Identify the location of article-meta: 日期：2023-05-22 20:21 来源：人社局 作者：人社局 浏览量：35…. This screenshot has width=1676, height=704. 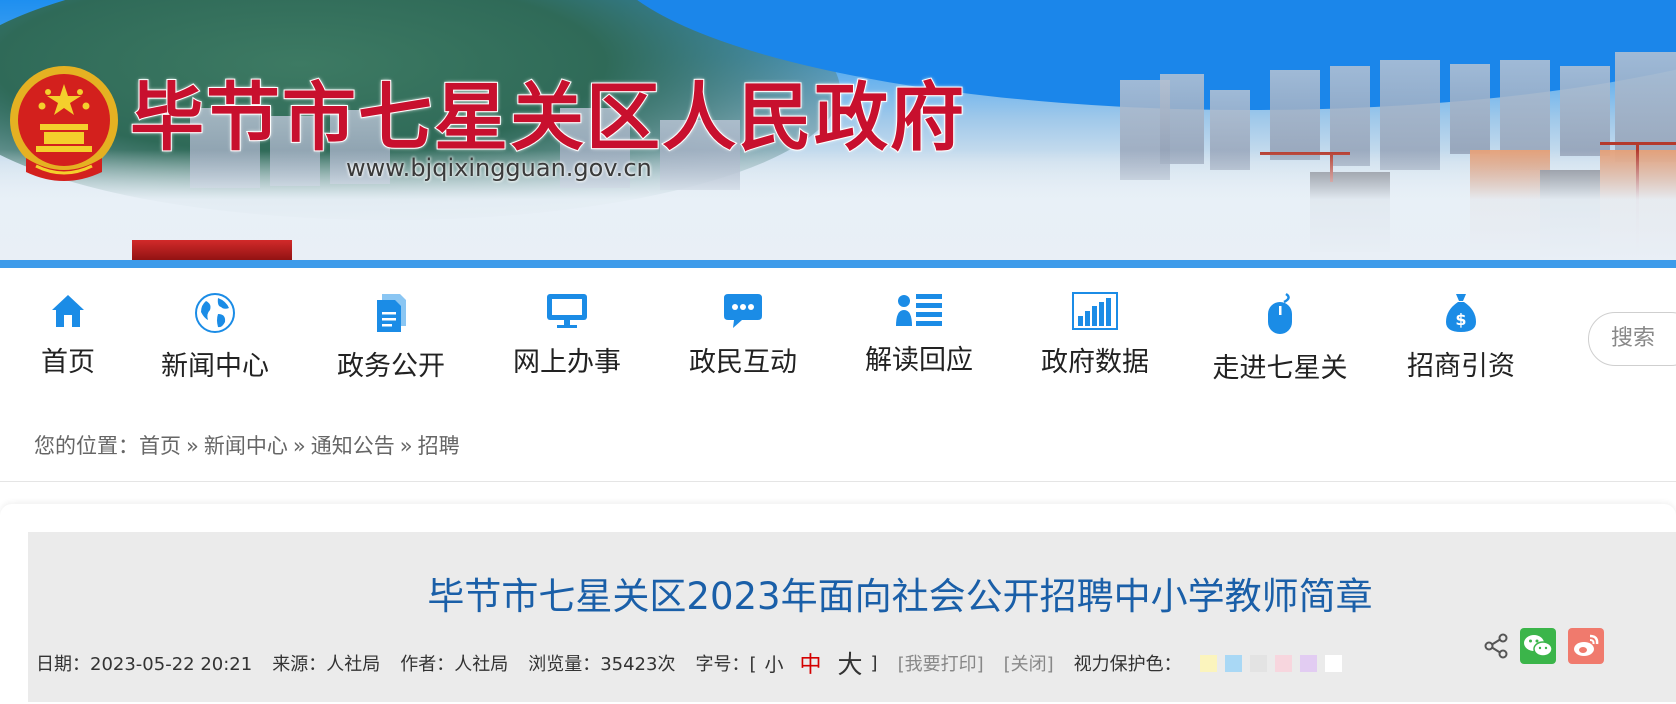
(693, 663).